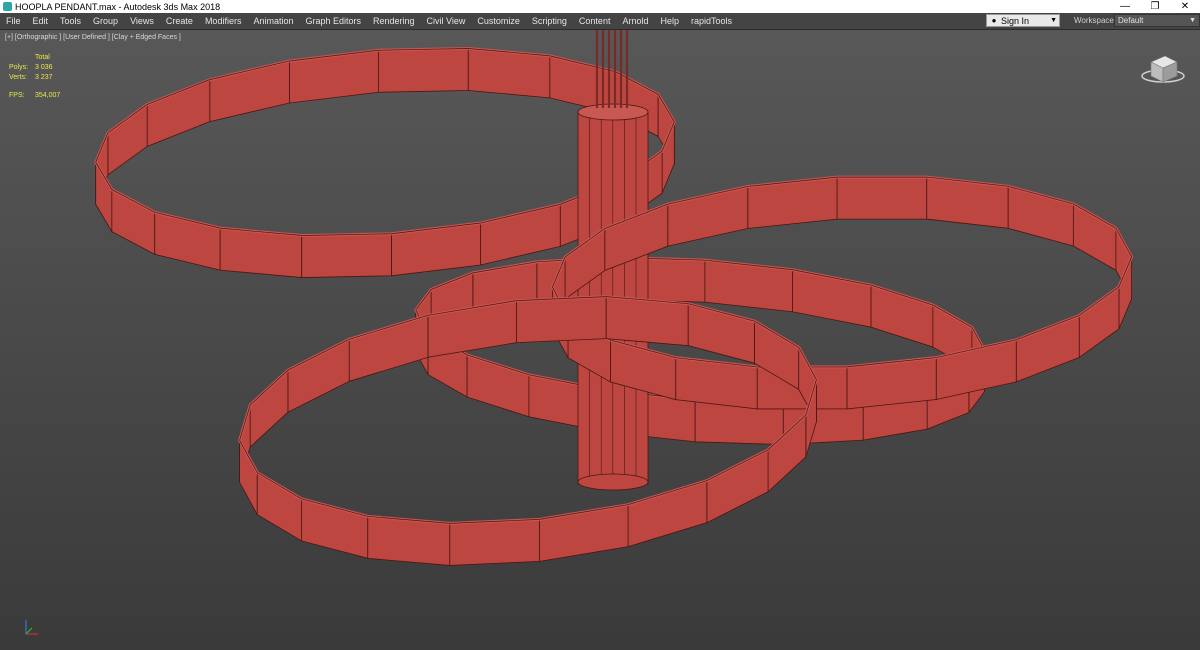 This screenshot has height=650, width=1200. Describe the element at coordinates (19, 67) in the screenshot. I see `stats-polys-label: Polys:` at that location.